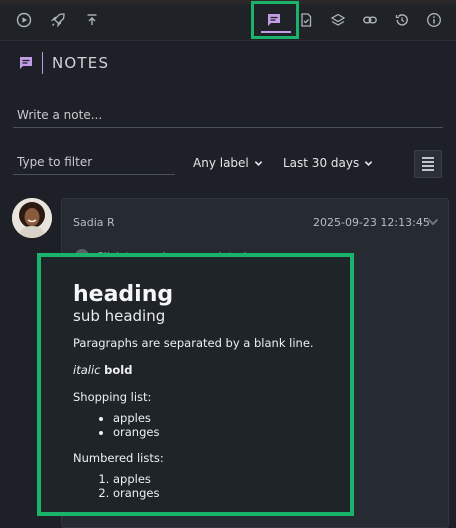 This screenshot has width=456, height=528. Describe the element at coordinates (92, 20) in the screenshot. I see `upload-icon` at that location.